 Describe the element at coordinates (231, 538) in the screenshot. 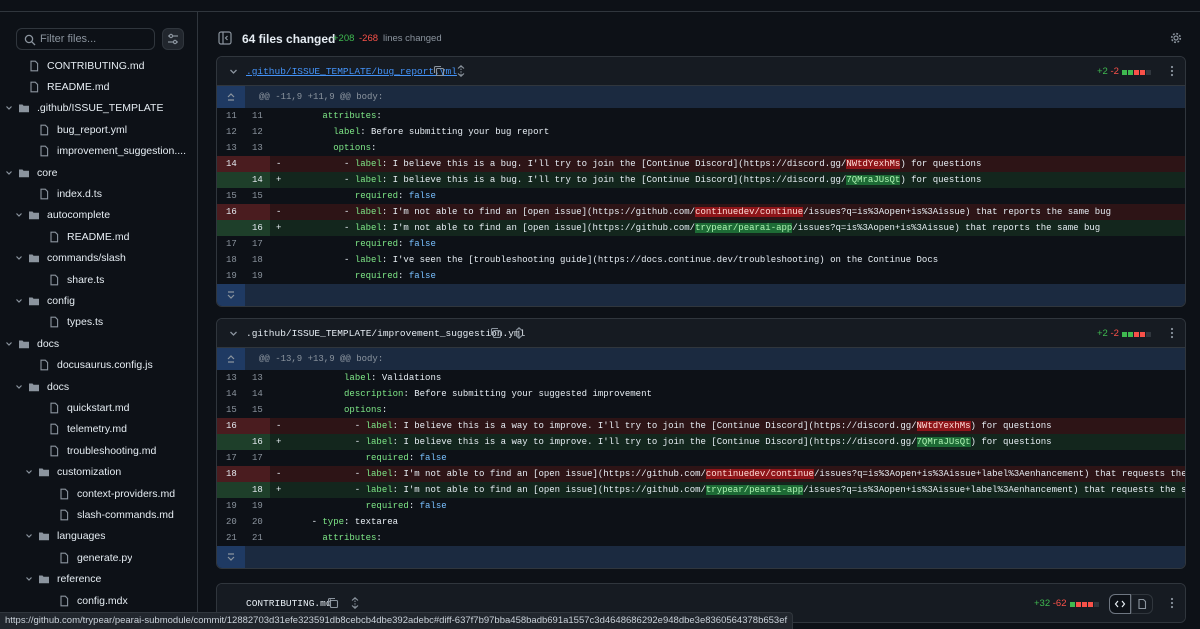

I see `old-line-number: 21` at that location.